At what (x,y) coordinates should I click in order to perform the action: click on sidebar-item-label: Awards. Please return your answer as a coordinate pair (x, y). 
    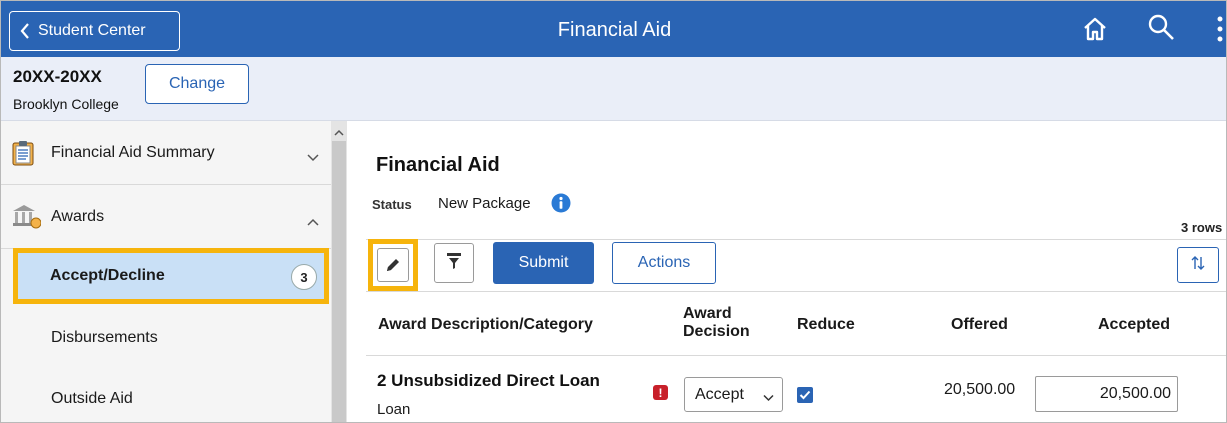
    Looking at the image, I should click on (78, 216).